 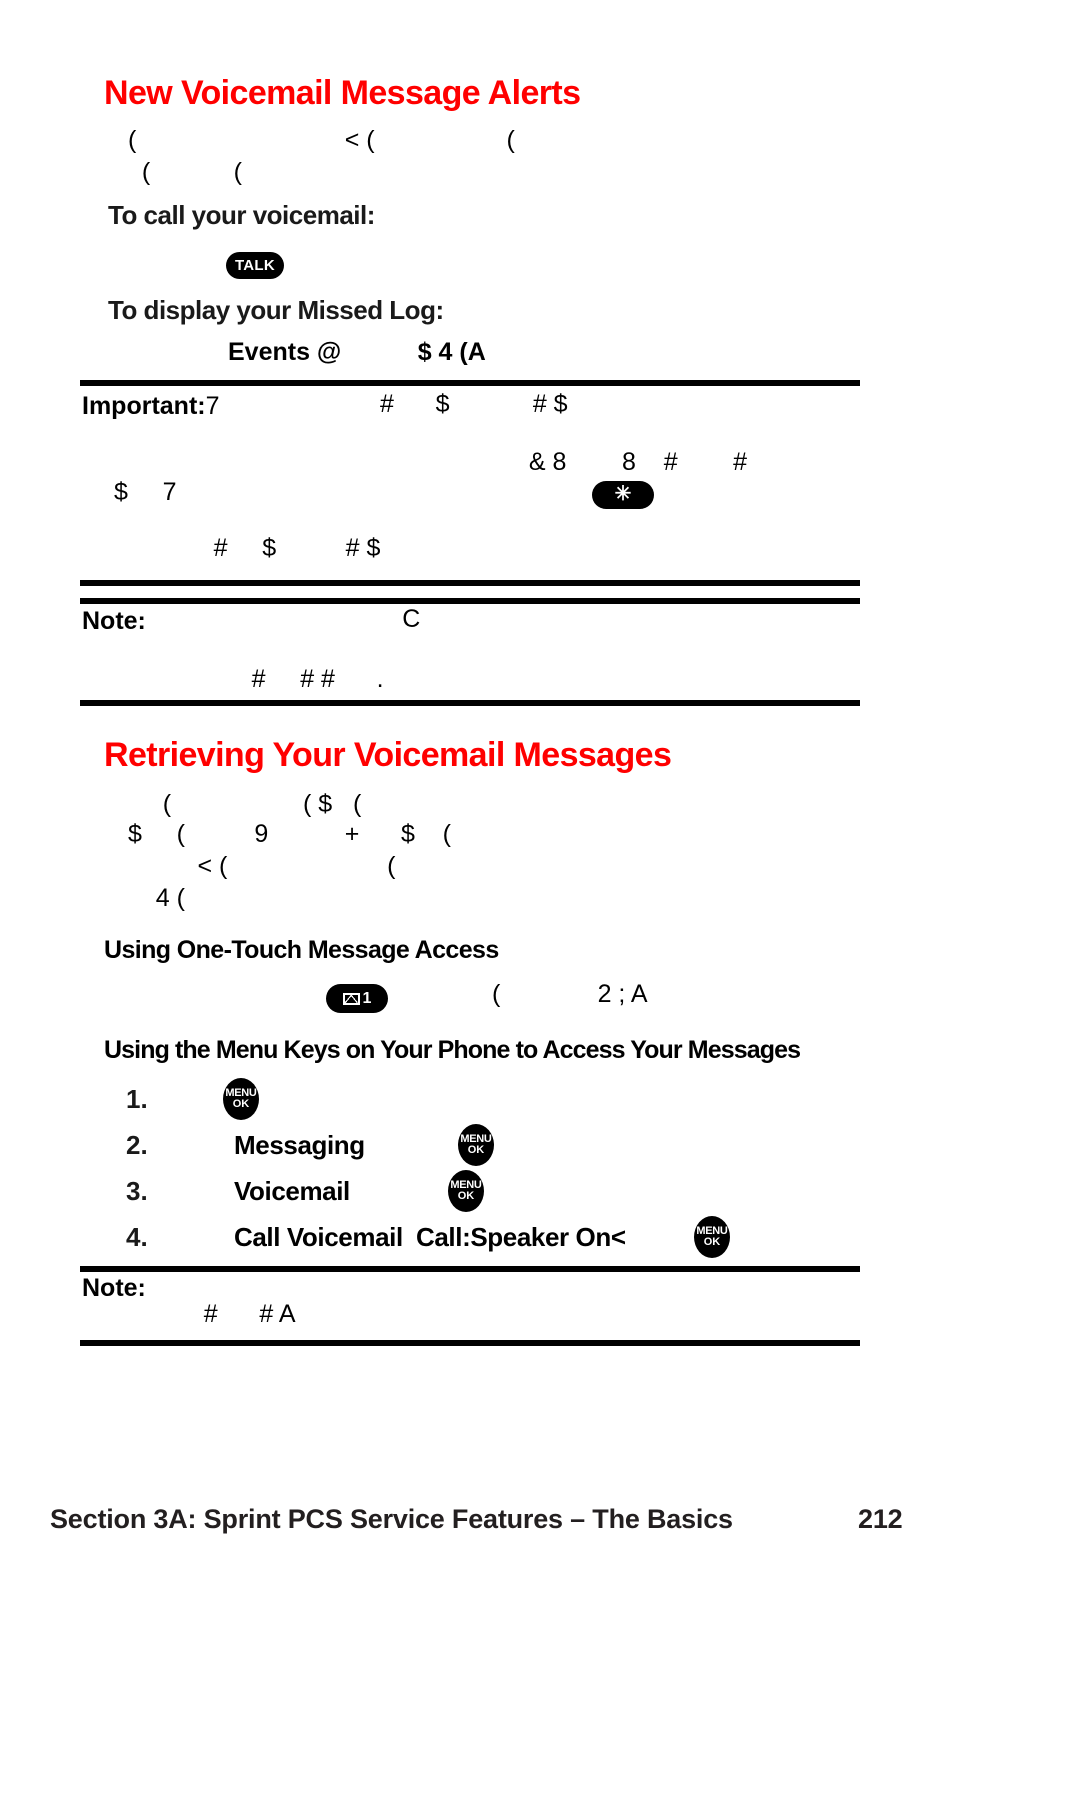 What do you see at coordinates (292, 1191) in the screenshot?
I see `step-3-menu-item: Voicemail` at bounding box center [292, 1191].